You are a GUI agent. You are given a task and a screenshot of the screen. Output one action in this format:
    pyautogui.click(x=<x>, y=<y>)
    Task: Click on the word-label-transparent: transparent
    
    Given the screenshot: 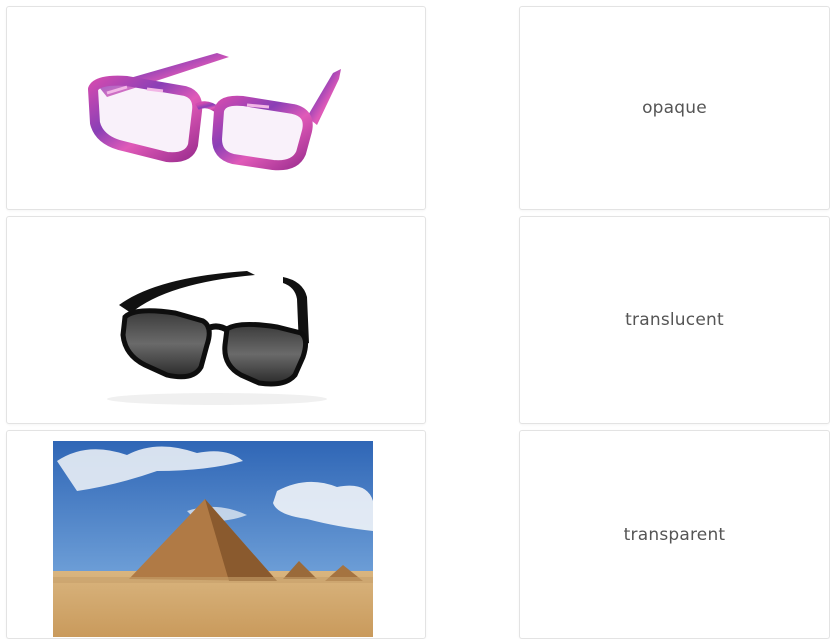 What is the action you would take?
    pyautogui.click(x=674, y=534)
    